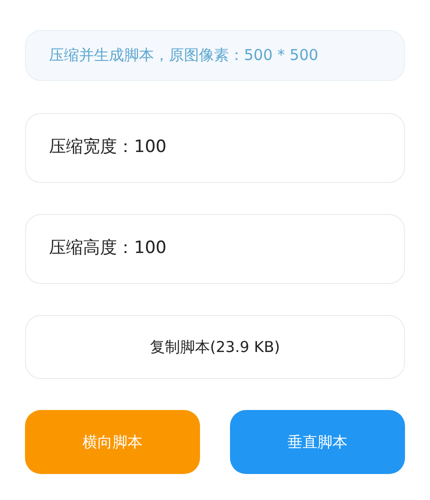 Image resolution: width=430 pixels, height=500 pixels. What do you see at coordinates (215, 347) in the screenshot?
I see `copy-button: 复制脚本(23.9 KB)` at bounding box center [215, 347].